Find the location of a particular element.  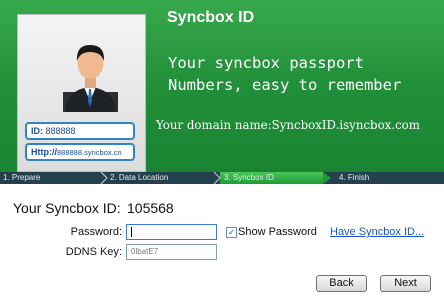

page-title: Syncbox ID is located at coordinates (211, 17).